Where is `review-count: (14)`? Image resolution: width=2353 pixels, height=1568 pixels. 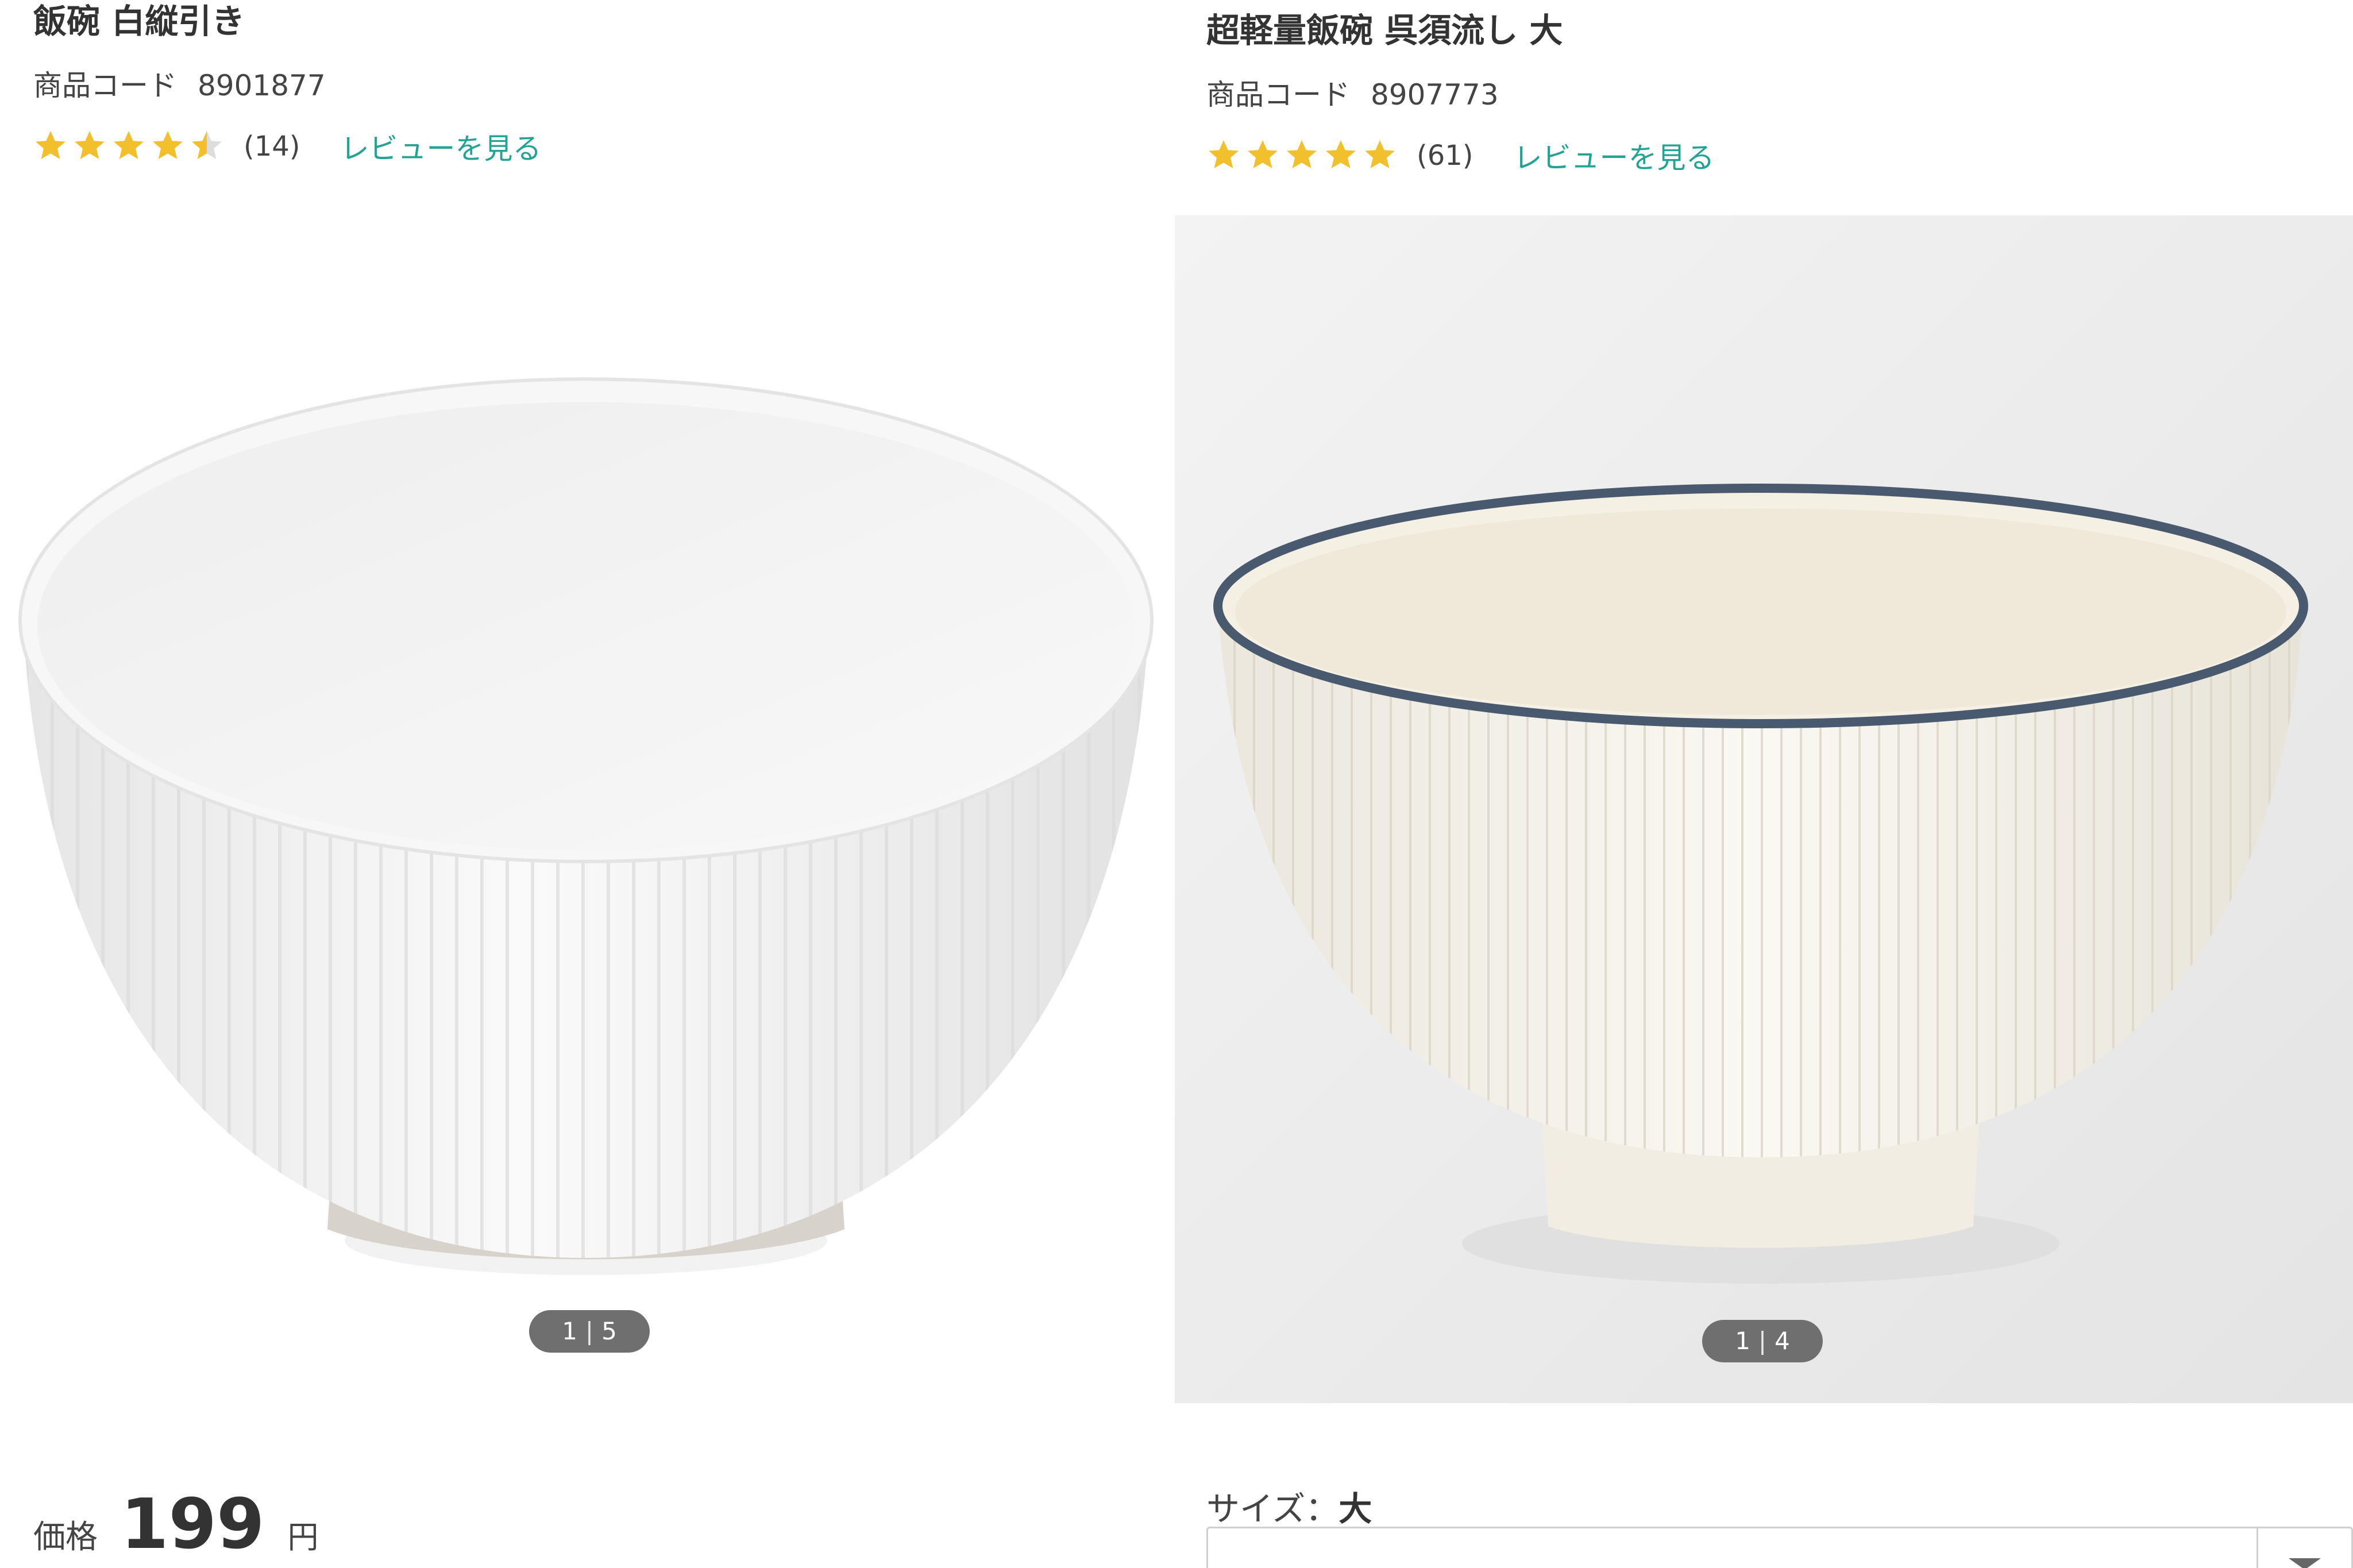
review-count: (14) is located at coordinates (272, 146).